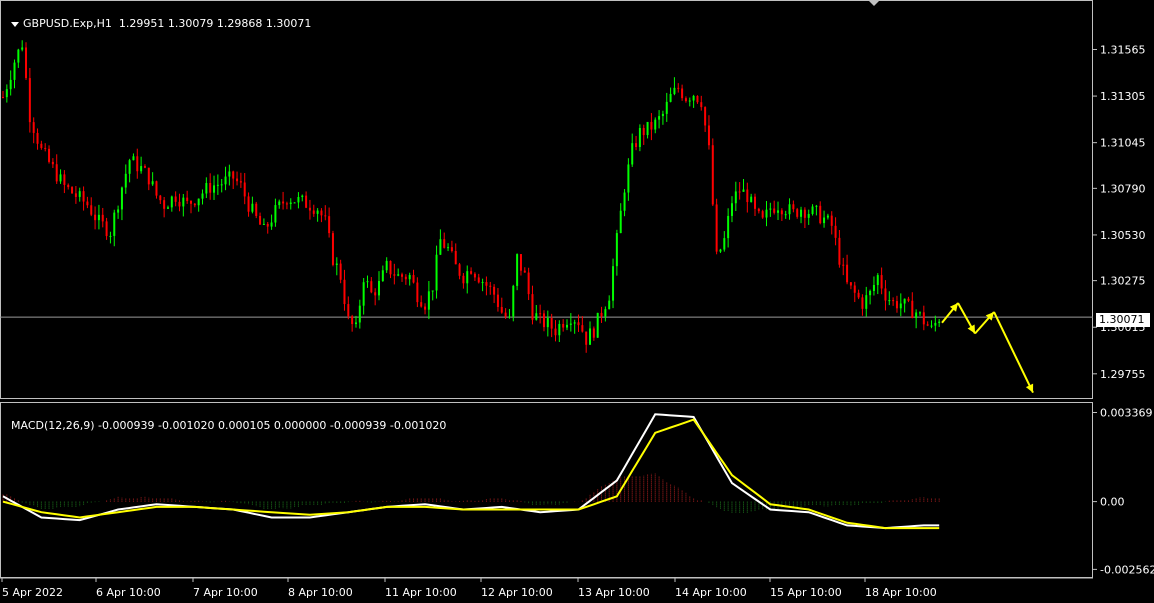 This screenshot has width=1154, height=603. What do you see at coordinates (15, 24) in the screenshot?
I see `menu-triangle-icon` at bounding box center [15, 24].